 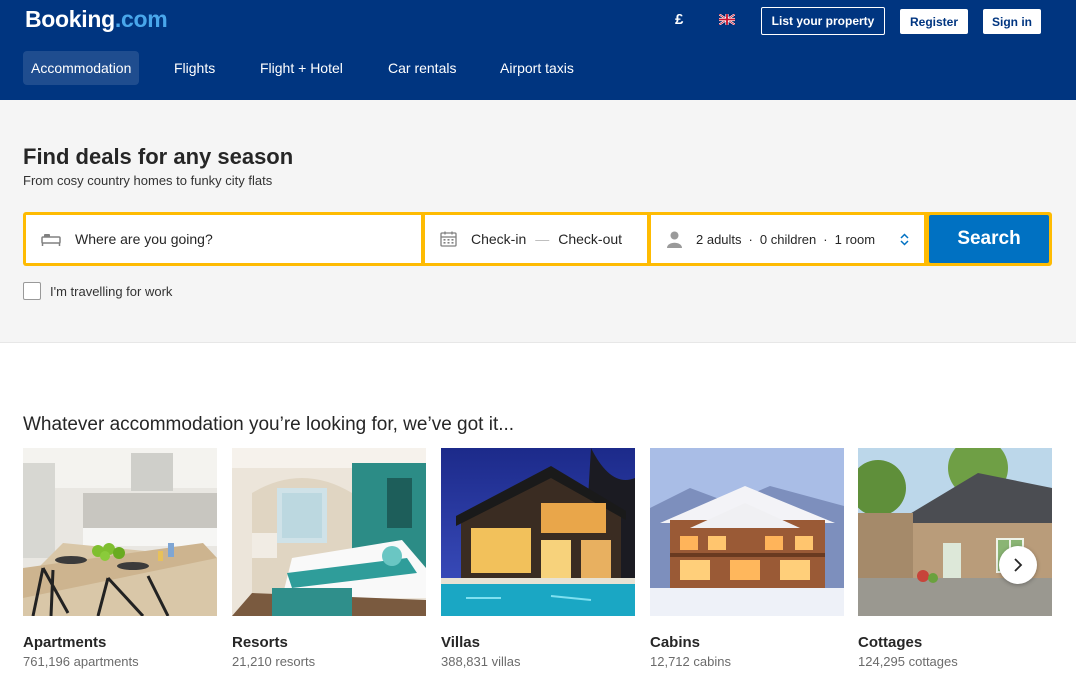 I want to click on rooms-count: 1 room, so click(x=855, y=239).